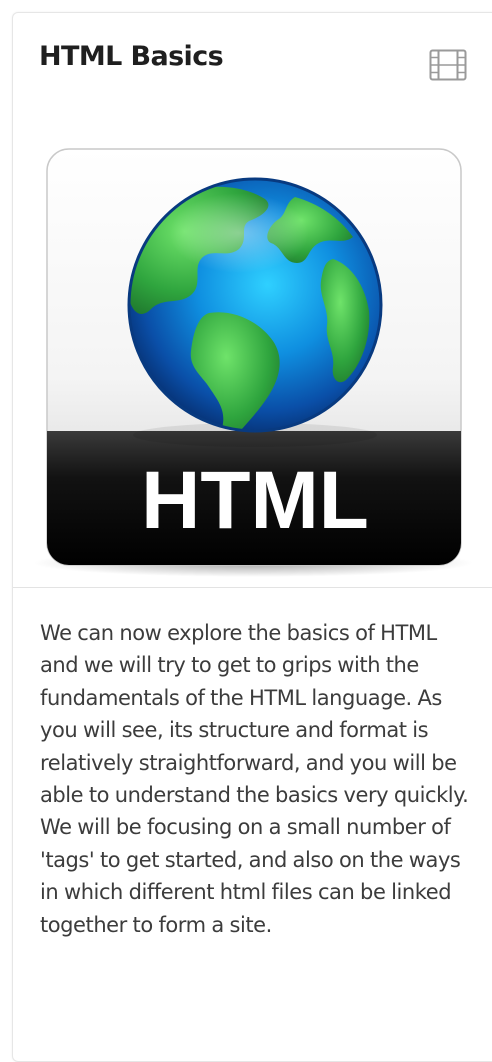 The height and width of the screenshot is (1062, 492). Describe the element at coordinates (131, 56) in the screenshot. I see `card-title: HTML Basics` at that location.